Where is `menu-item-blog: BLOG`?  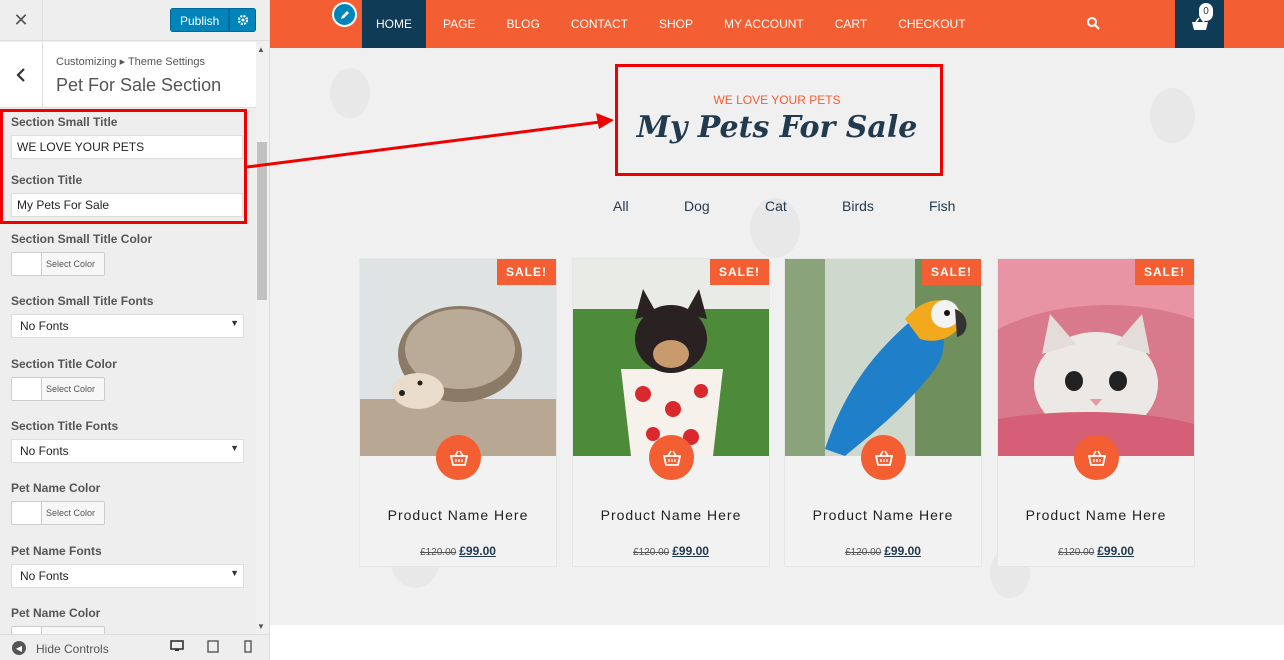 menu-item-blog: BLOG is located at coordinates (522, 24).